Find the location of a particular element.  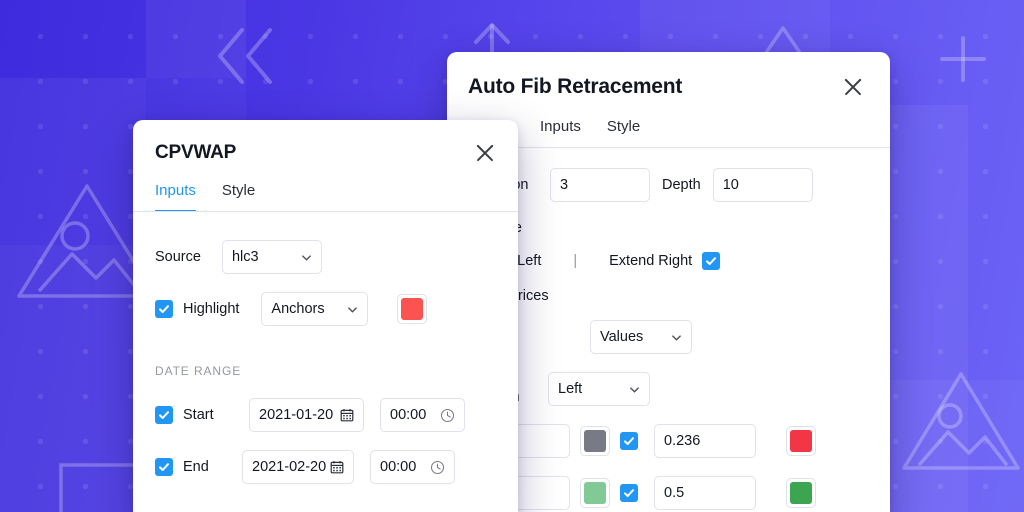

source-label: Source is located at coordinates (178, 257).